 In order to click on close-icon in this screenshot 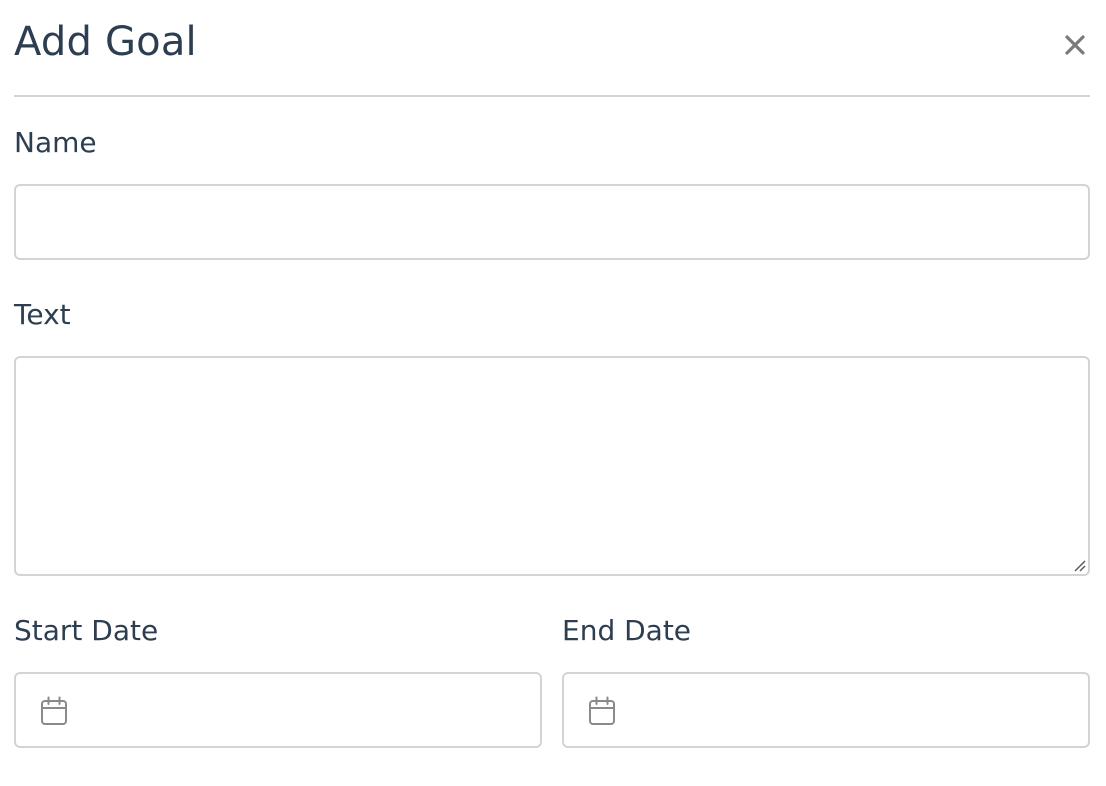, I will do `click(1075, 45)`.